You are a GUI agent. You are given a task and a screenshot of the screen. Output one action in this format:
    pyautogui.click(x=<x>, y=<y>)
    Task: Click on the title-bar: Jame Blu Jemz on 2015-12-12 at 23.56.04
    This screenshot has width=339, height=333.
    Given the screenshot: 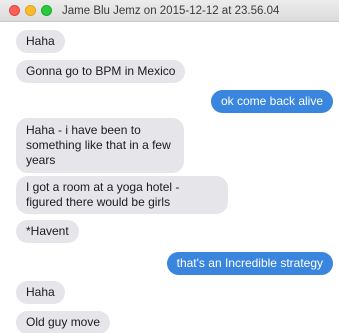 What is the action you would take?
    pyautogui.click(x=169, y=11)
    